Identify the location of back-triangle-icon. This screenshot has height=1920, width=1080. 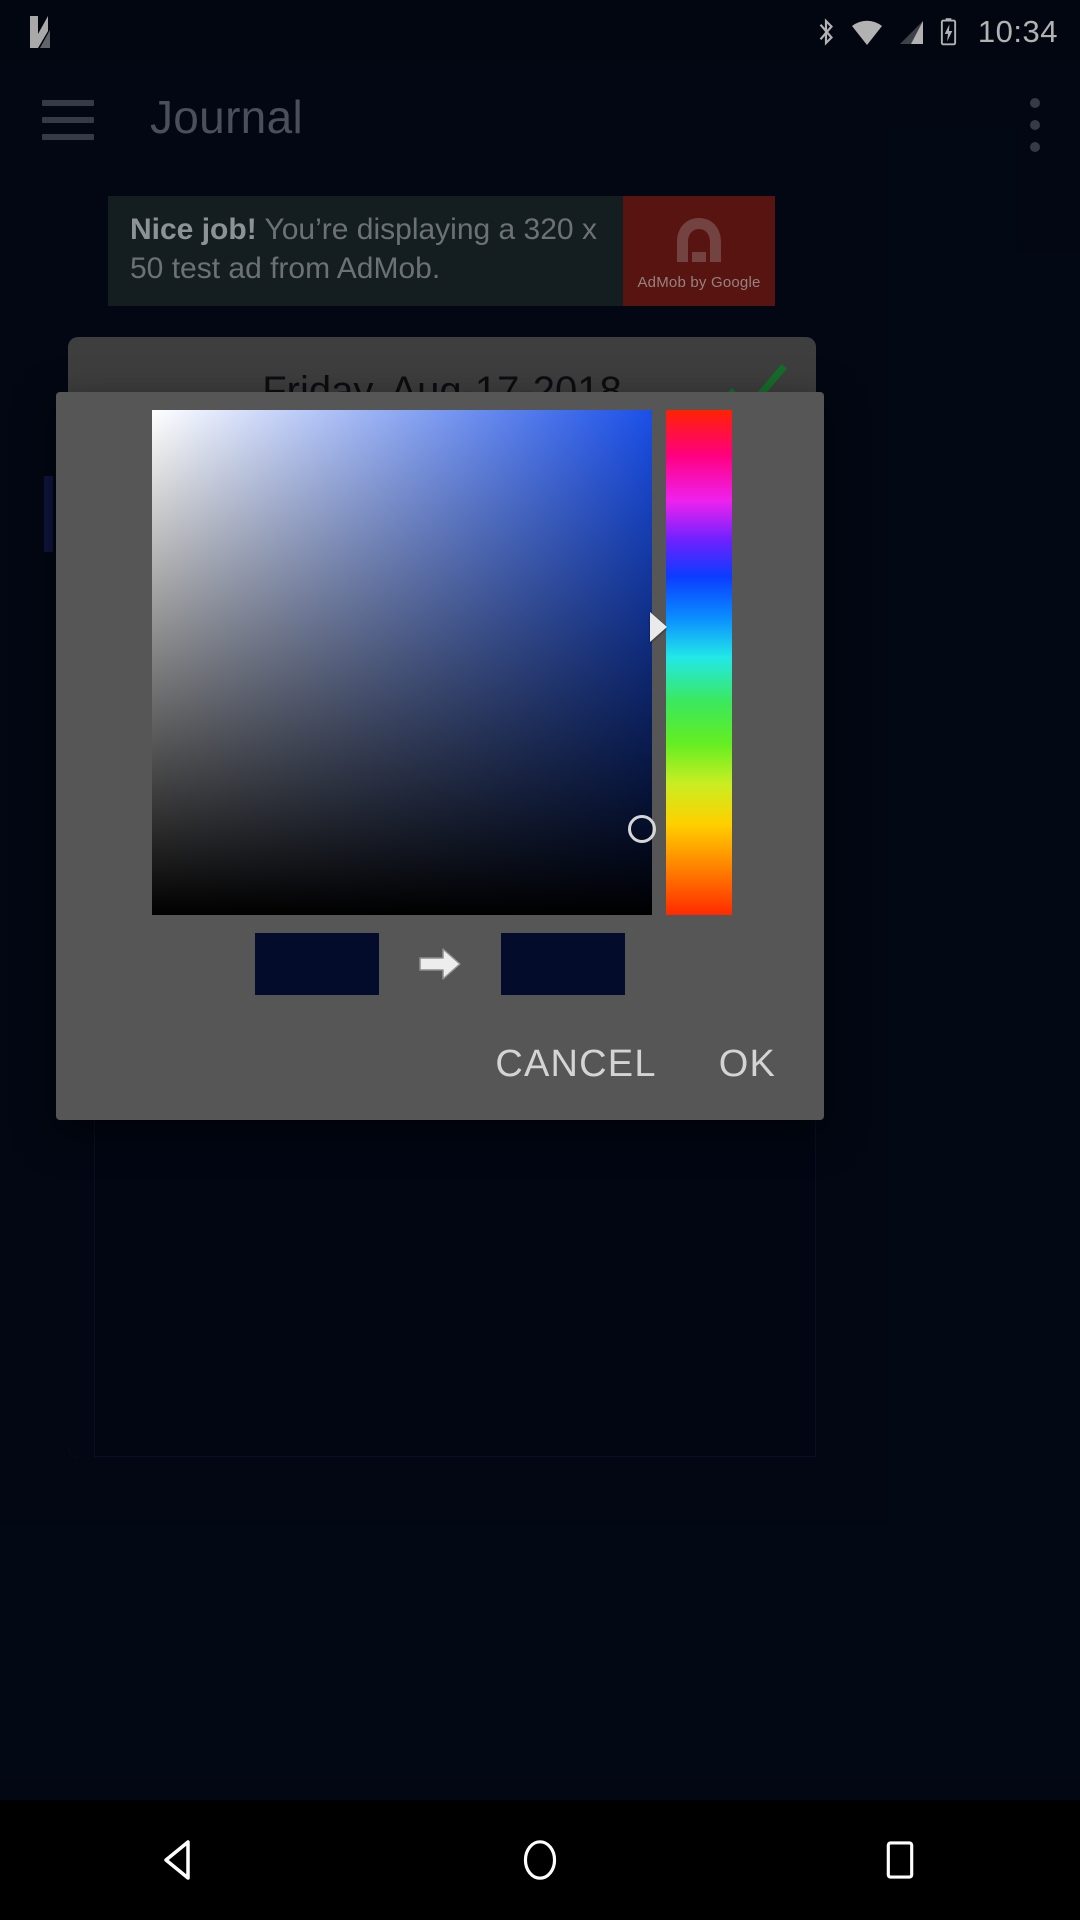
(180, 1860).